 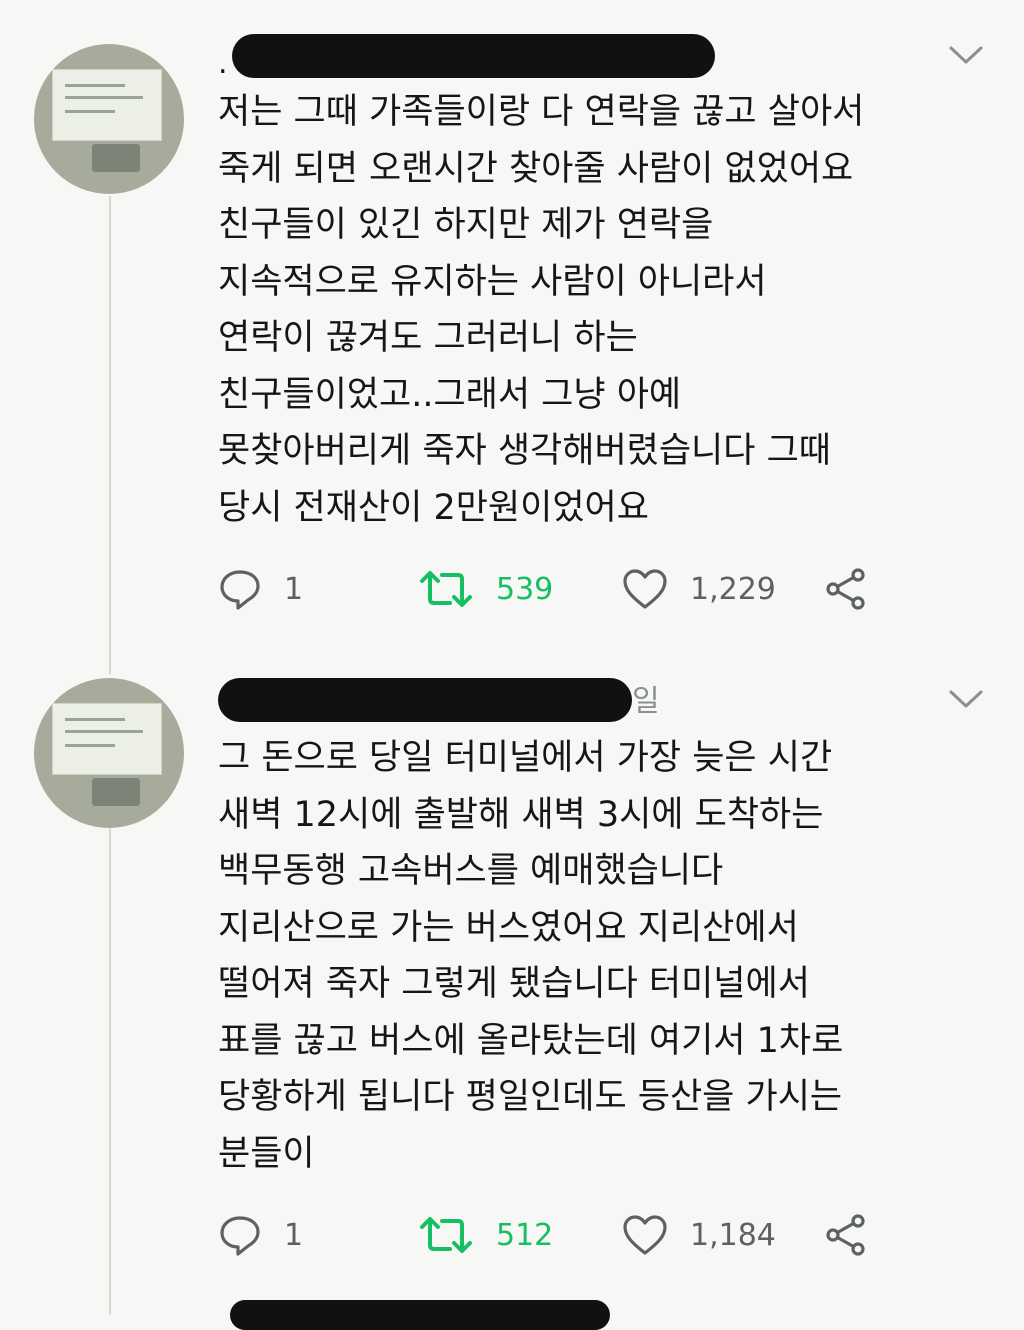 What do you see at coordinates (525, 1235) in the screenshot?
I see `retweet-count: 512` at bounding box center [525, 1235].